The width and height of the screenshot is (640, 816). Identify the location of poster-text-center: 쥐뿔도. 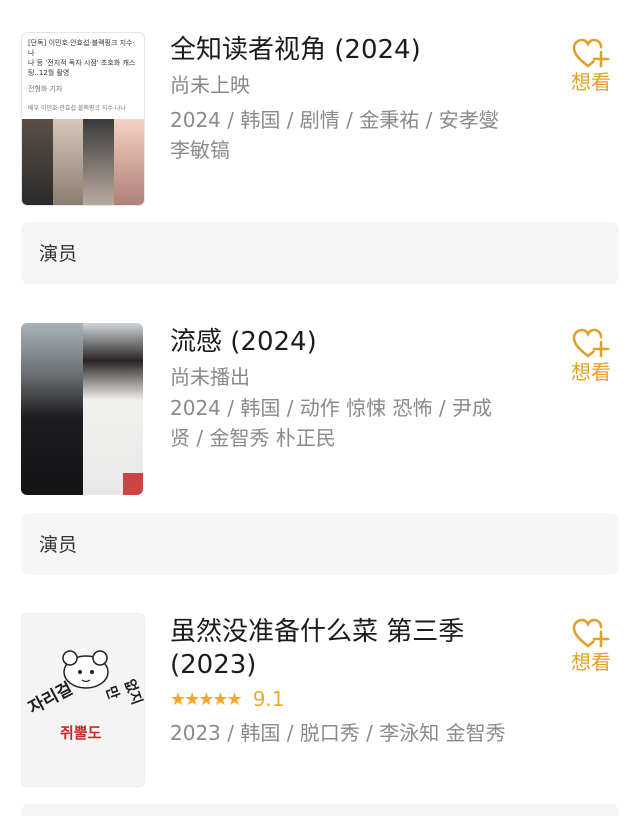
(81, 733).